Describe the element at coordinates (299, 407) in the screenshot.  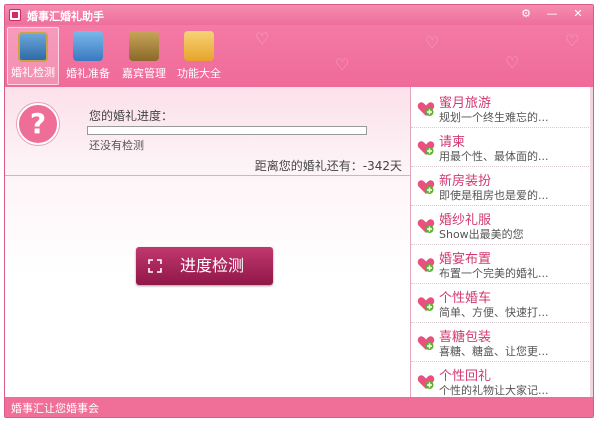
I see `status-bar: 婚事汇让您婚事会` at that location.